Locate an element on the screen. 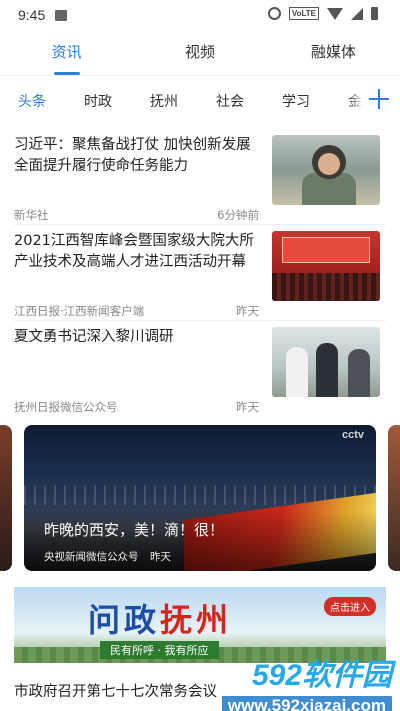 The height and width of the screenshot is (711, 400). channel-society: 社会 is located at coordinates (239, 101).